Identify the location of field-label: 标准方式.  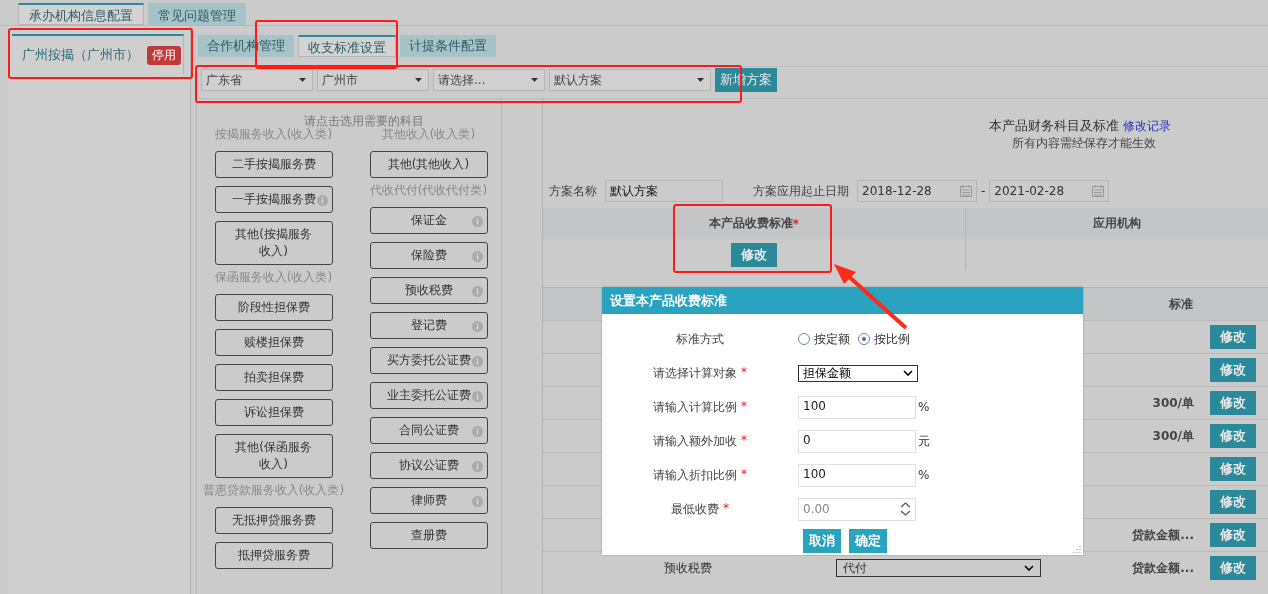
(700, 339).